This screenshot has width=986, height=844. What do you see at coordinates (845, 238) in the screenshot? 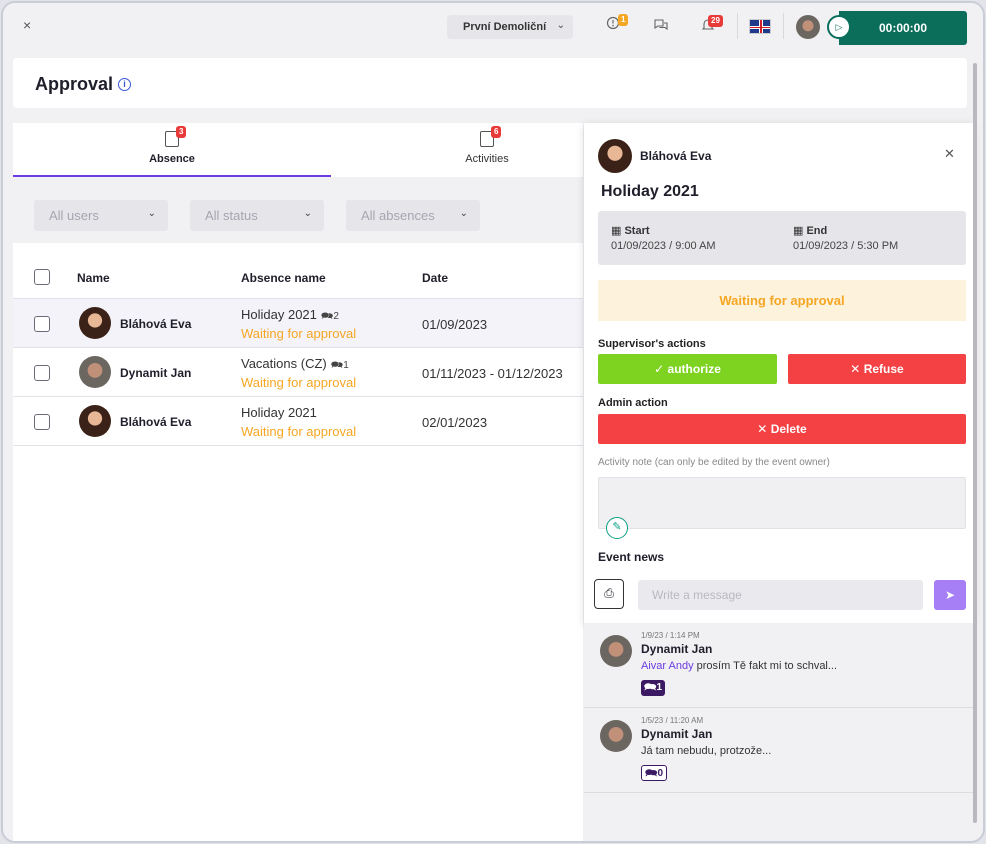
I see `end-block: ▦ End 01/09/2023 / 5:30 PM` at bounding box center [845, 238].